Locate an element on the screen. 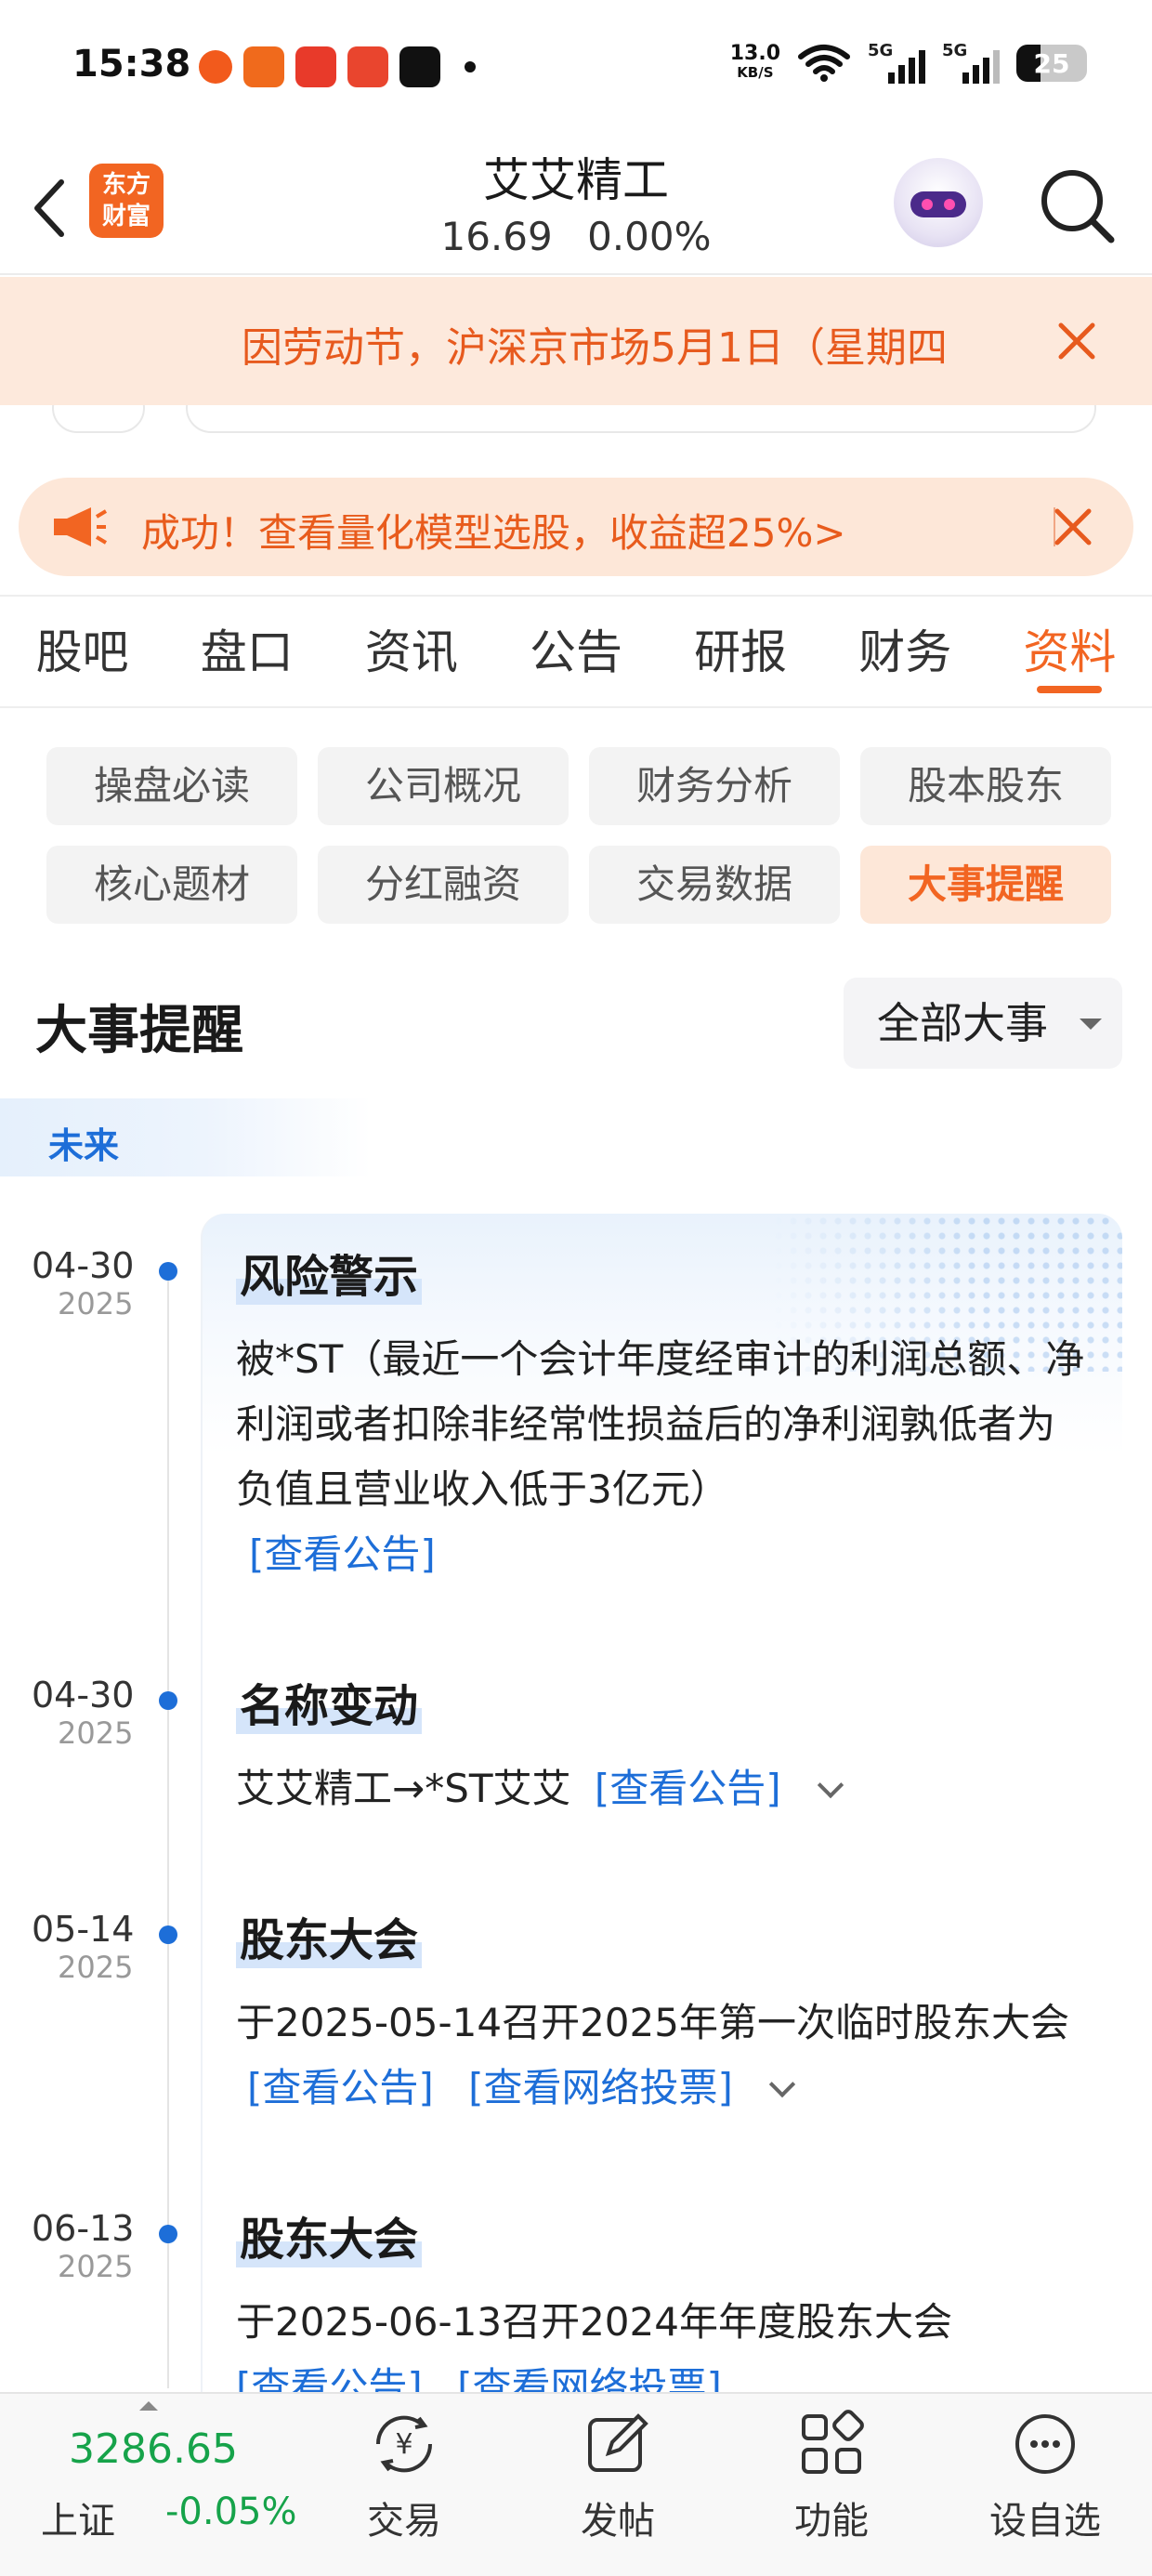 Image resolution: width=1152 pixels, height=2576 pixels. event-body: 艾艾精工→*ST艾艾 [查看公告] is located at coordinates (663, 1788).